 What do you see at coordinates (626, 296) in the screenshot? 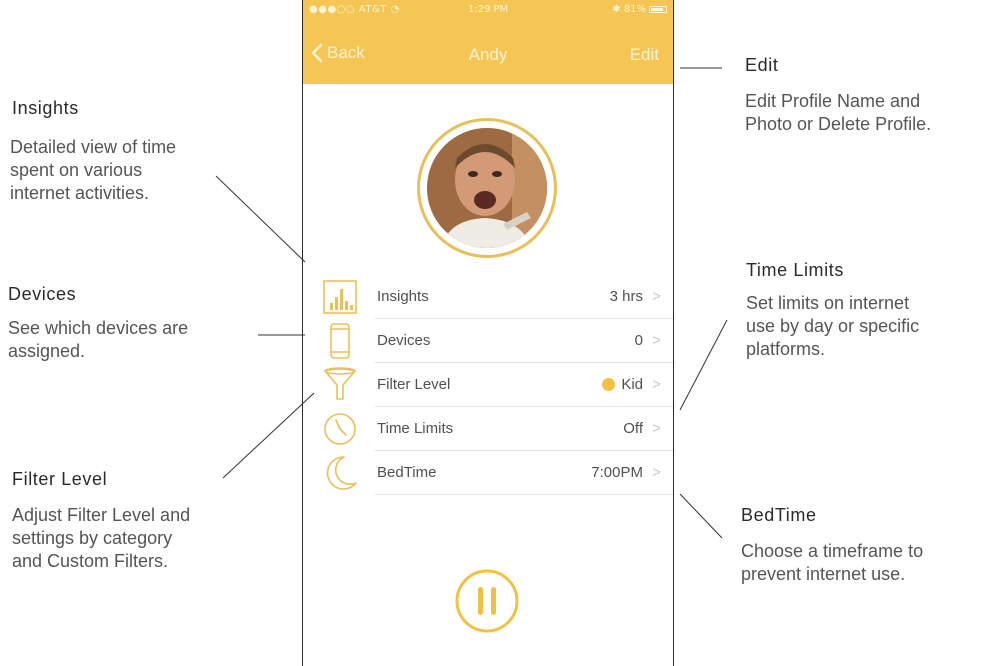
I see `menu-value-insights: 3 hrs` at bounding box center [626, 296].